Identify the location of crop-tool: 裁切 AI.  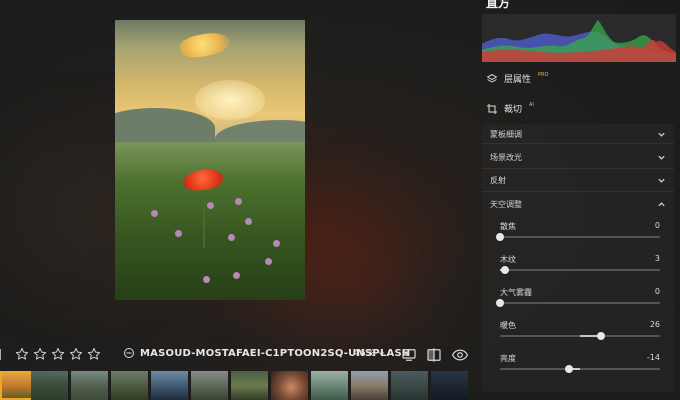
(510, 108).